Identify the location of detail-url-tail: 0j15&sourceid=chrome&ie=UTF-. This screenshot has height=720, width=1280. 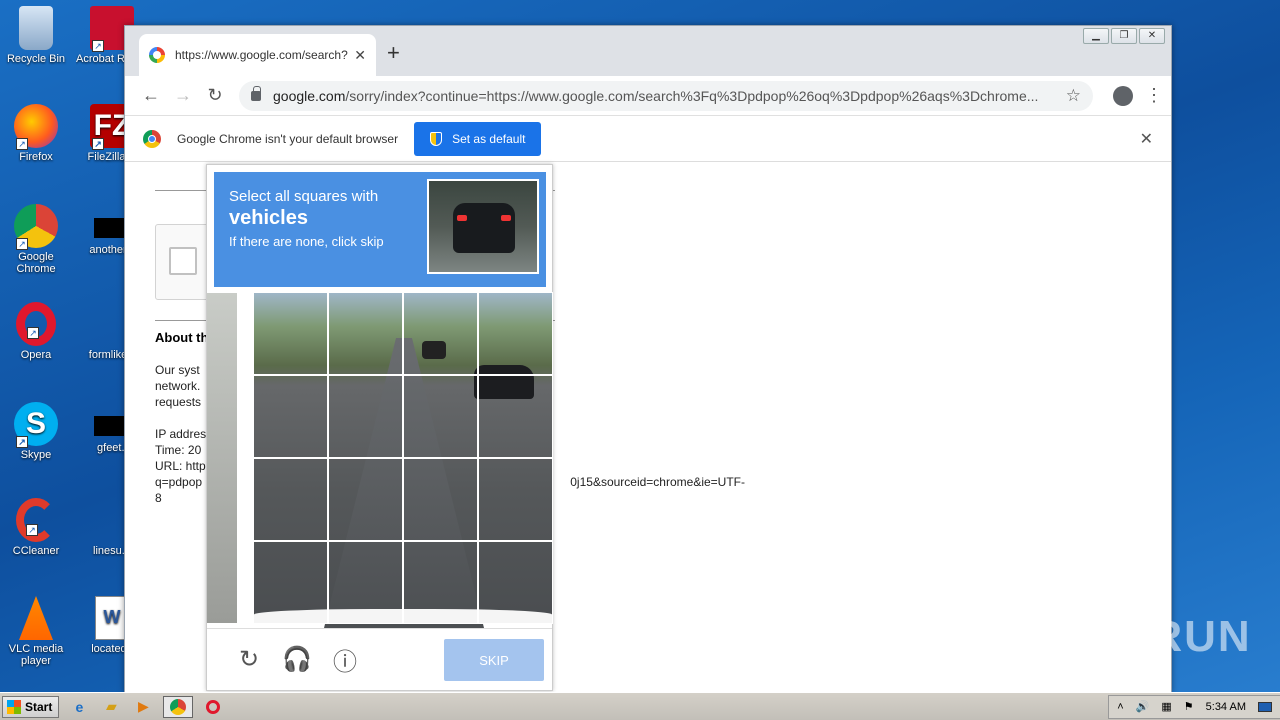
(657, 482).